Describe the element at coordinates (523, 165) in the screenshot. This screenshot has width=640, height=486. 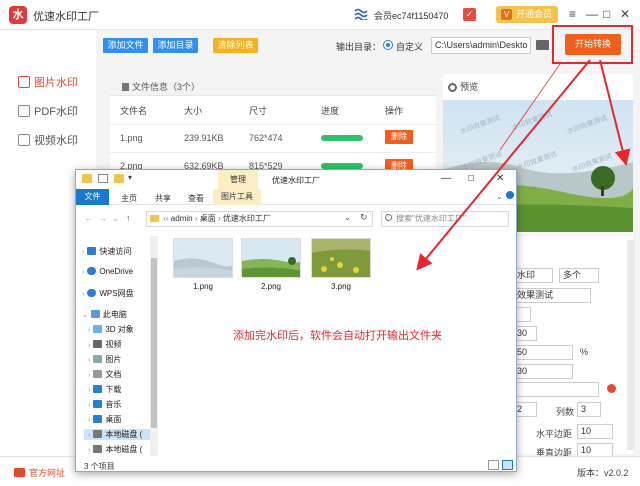
I see `annotation-arrows` at that location.